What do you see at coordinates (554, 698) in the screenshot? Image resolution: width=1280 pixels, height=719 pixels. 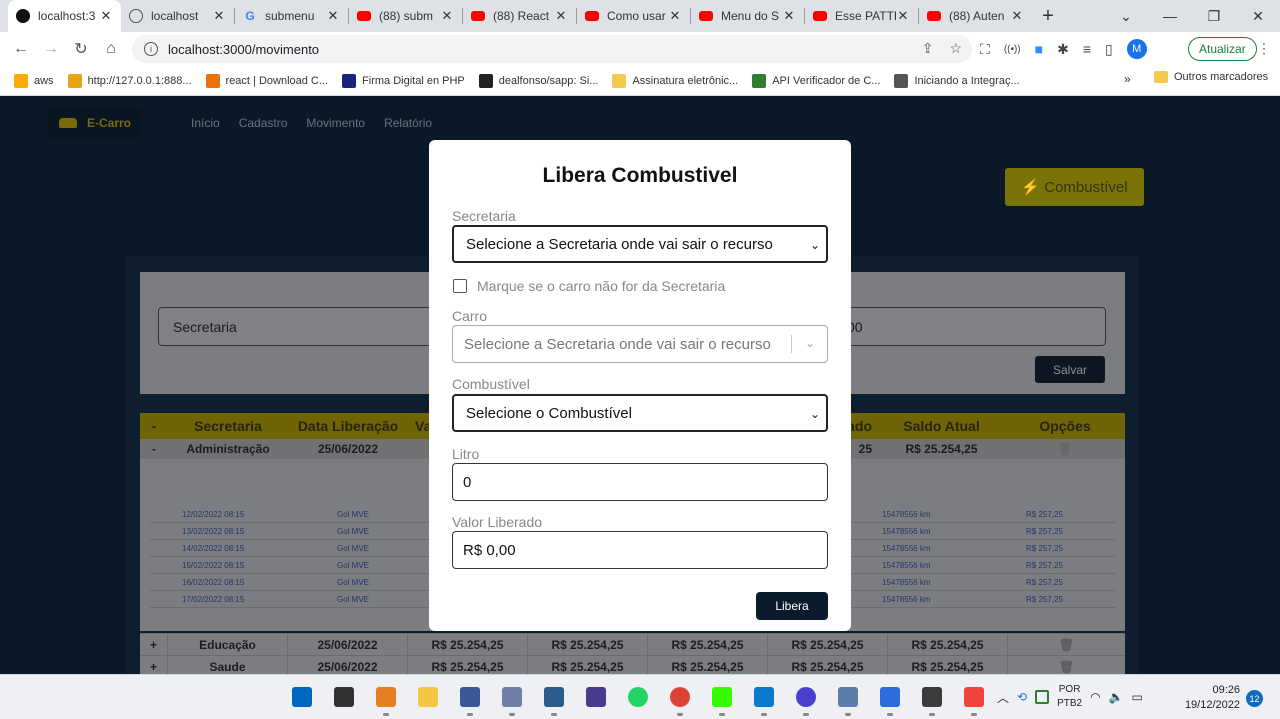 I see `editor-app-icon` at bounding box center [554, 698].